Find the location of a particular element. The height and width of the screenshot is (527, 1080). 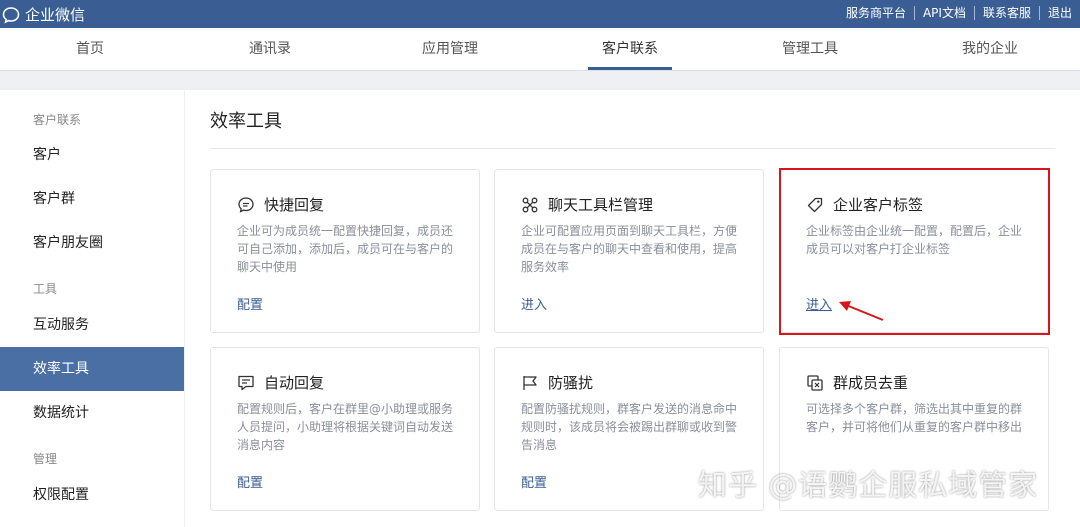

tab-app-management: 应用管理 is located at coordinates (450, 49).